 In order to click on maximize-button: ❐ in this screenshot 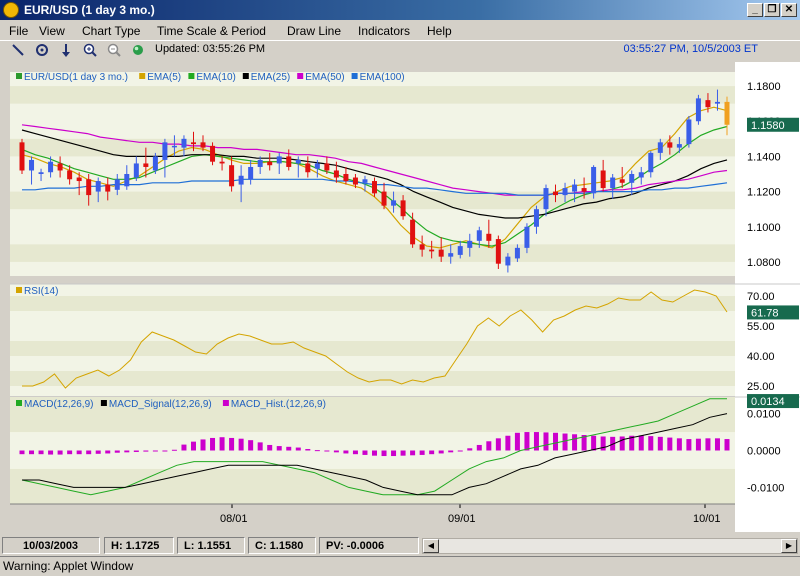, I will do `click(772, 10)`.